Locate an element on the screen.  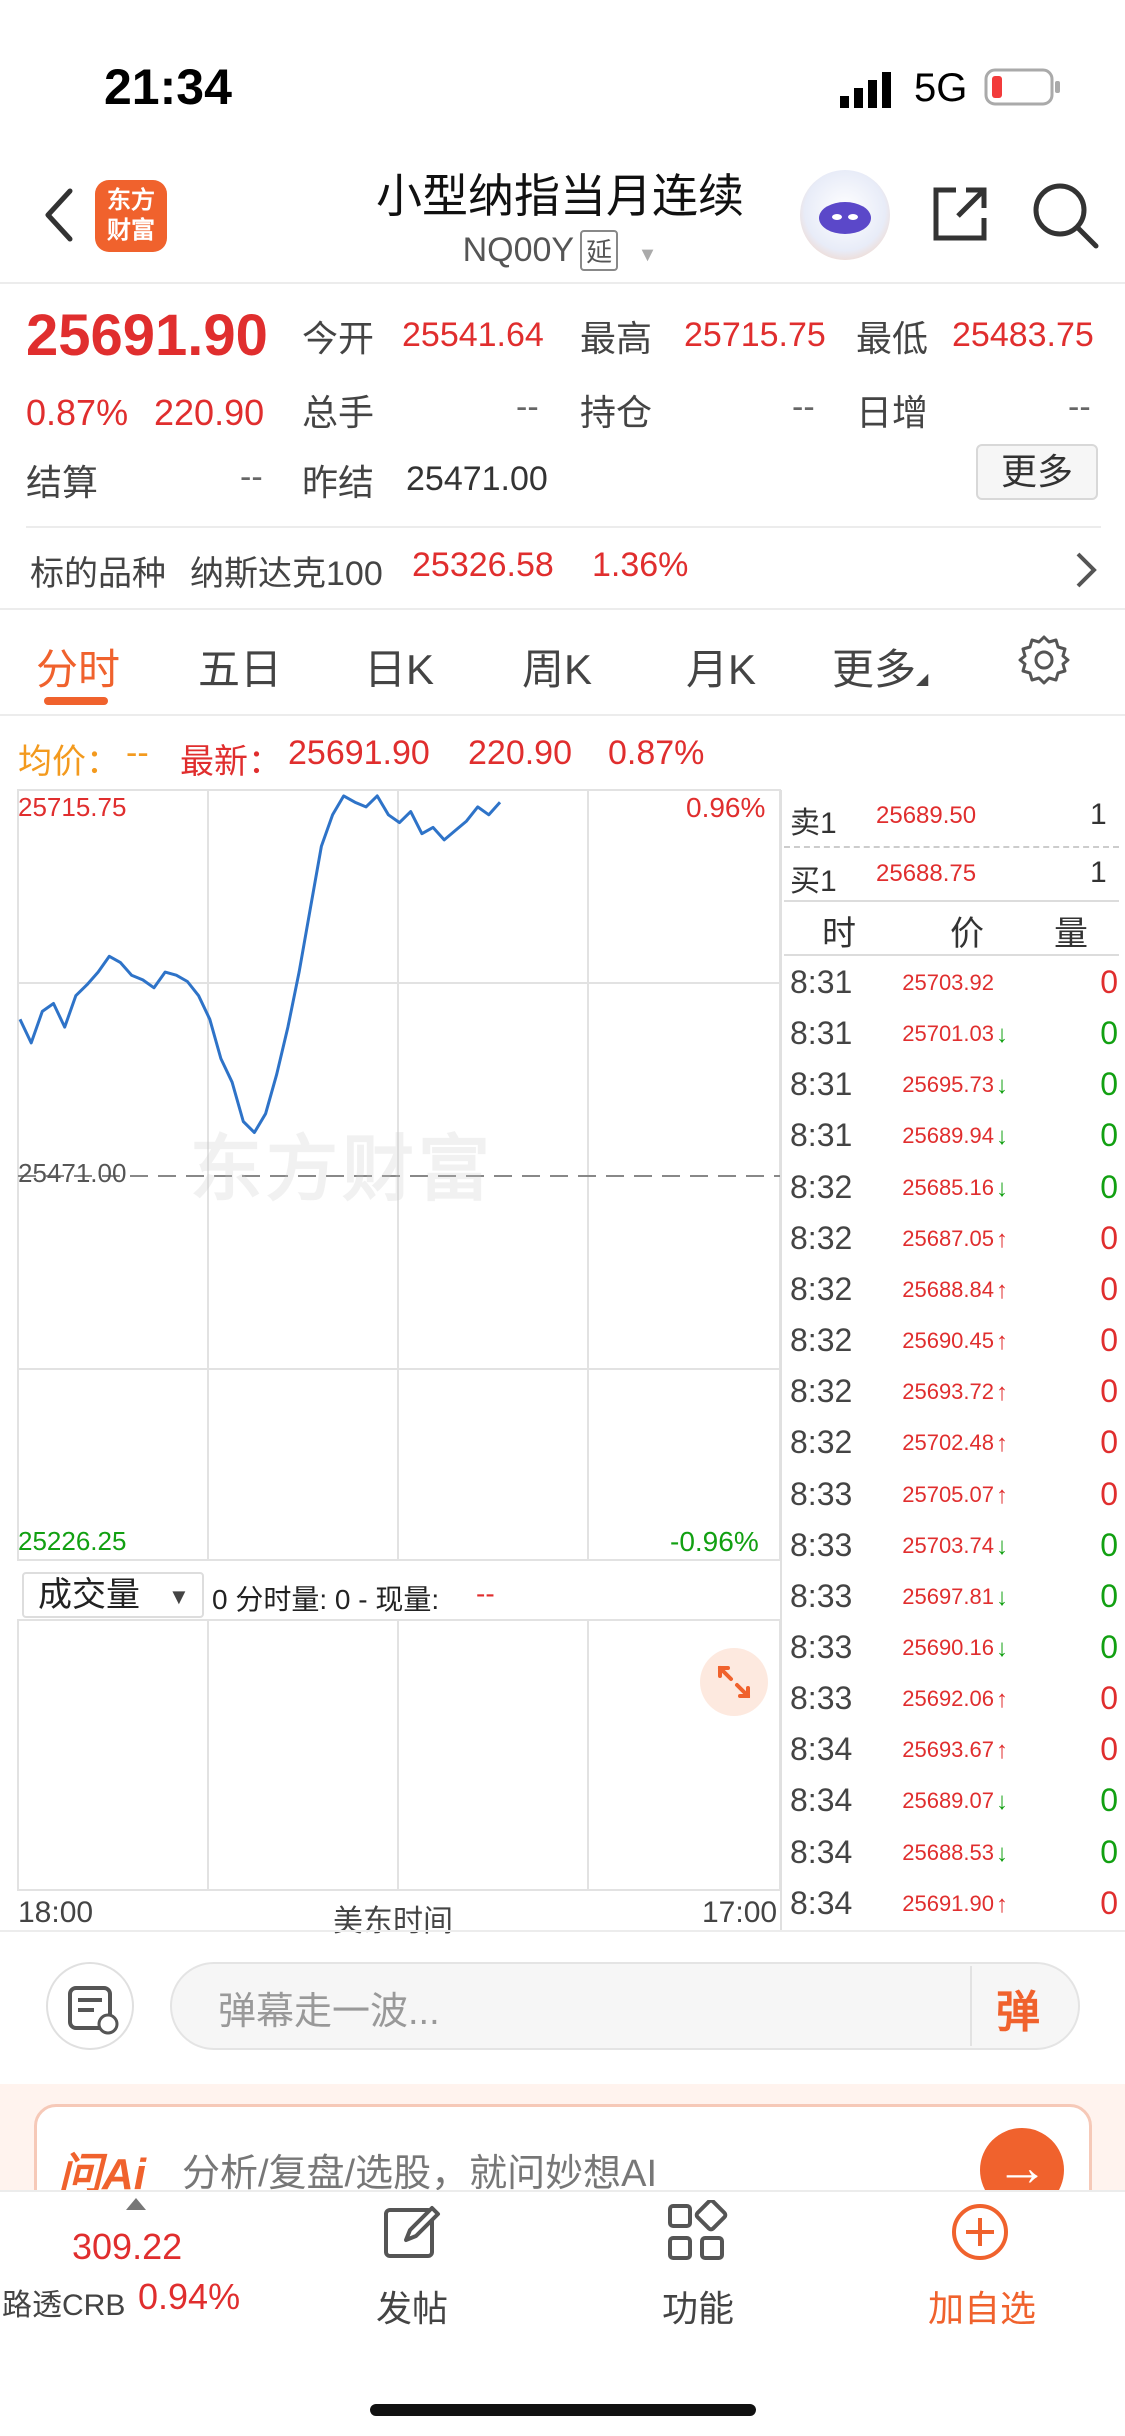
tick-time: 8:31 is located at coordinates (821, 1135).